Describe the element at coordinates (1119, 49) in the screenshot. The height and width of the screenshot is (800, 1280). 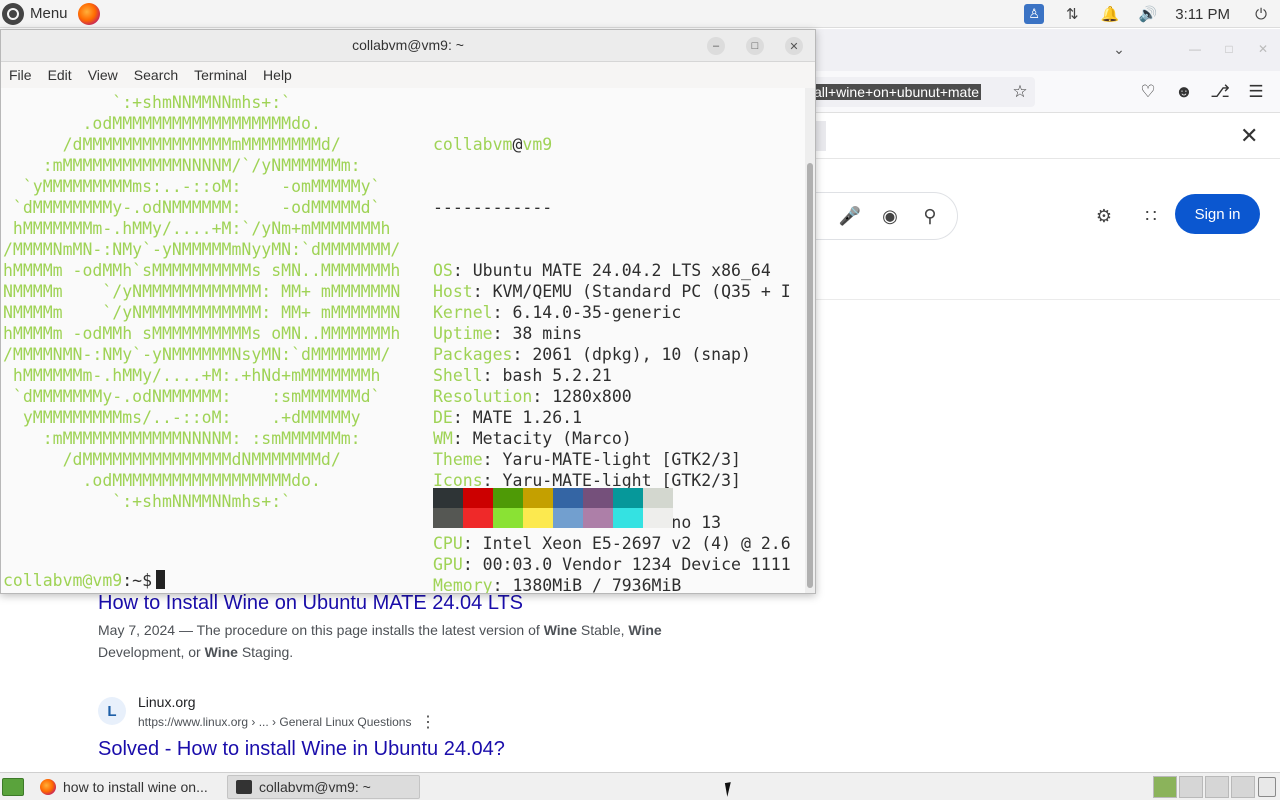
I see `tab-list-chevron-icon: ⌄` at that location.